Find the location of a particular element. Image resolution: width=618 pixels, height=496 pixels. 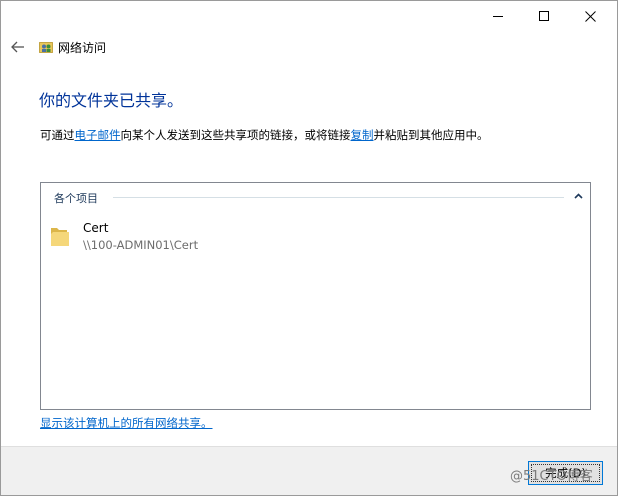

group-header-label: 各个项目 is located at coordinates (76, 198).